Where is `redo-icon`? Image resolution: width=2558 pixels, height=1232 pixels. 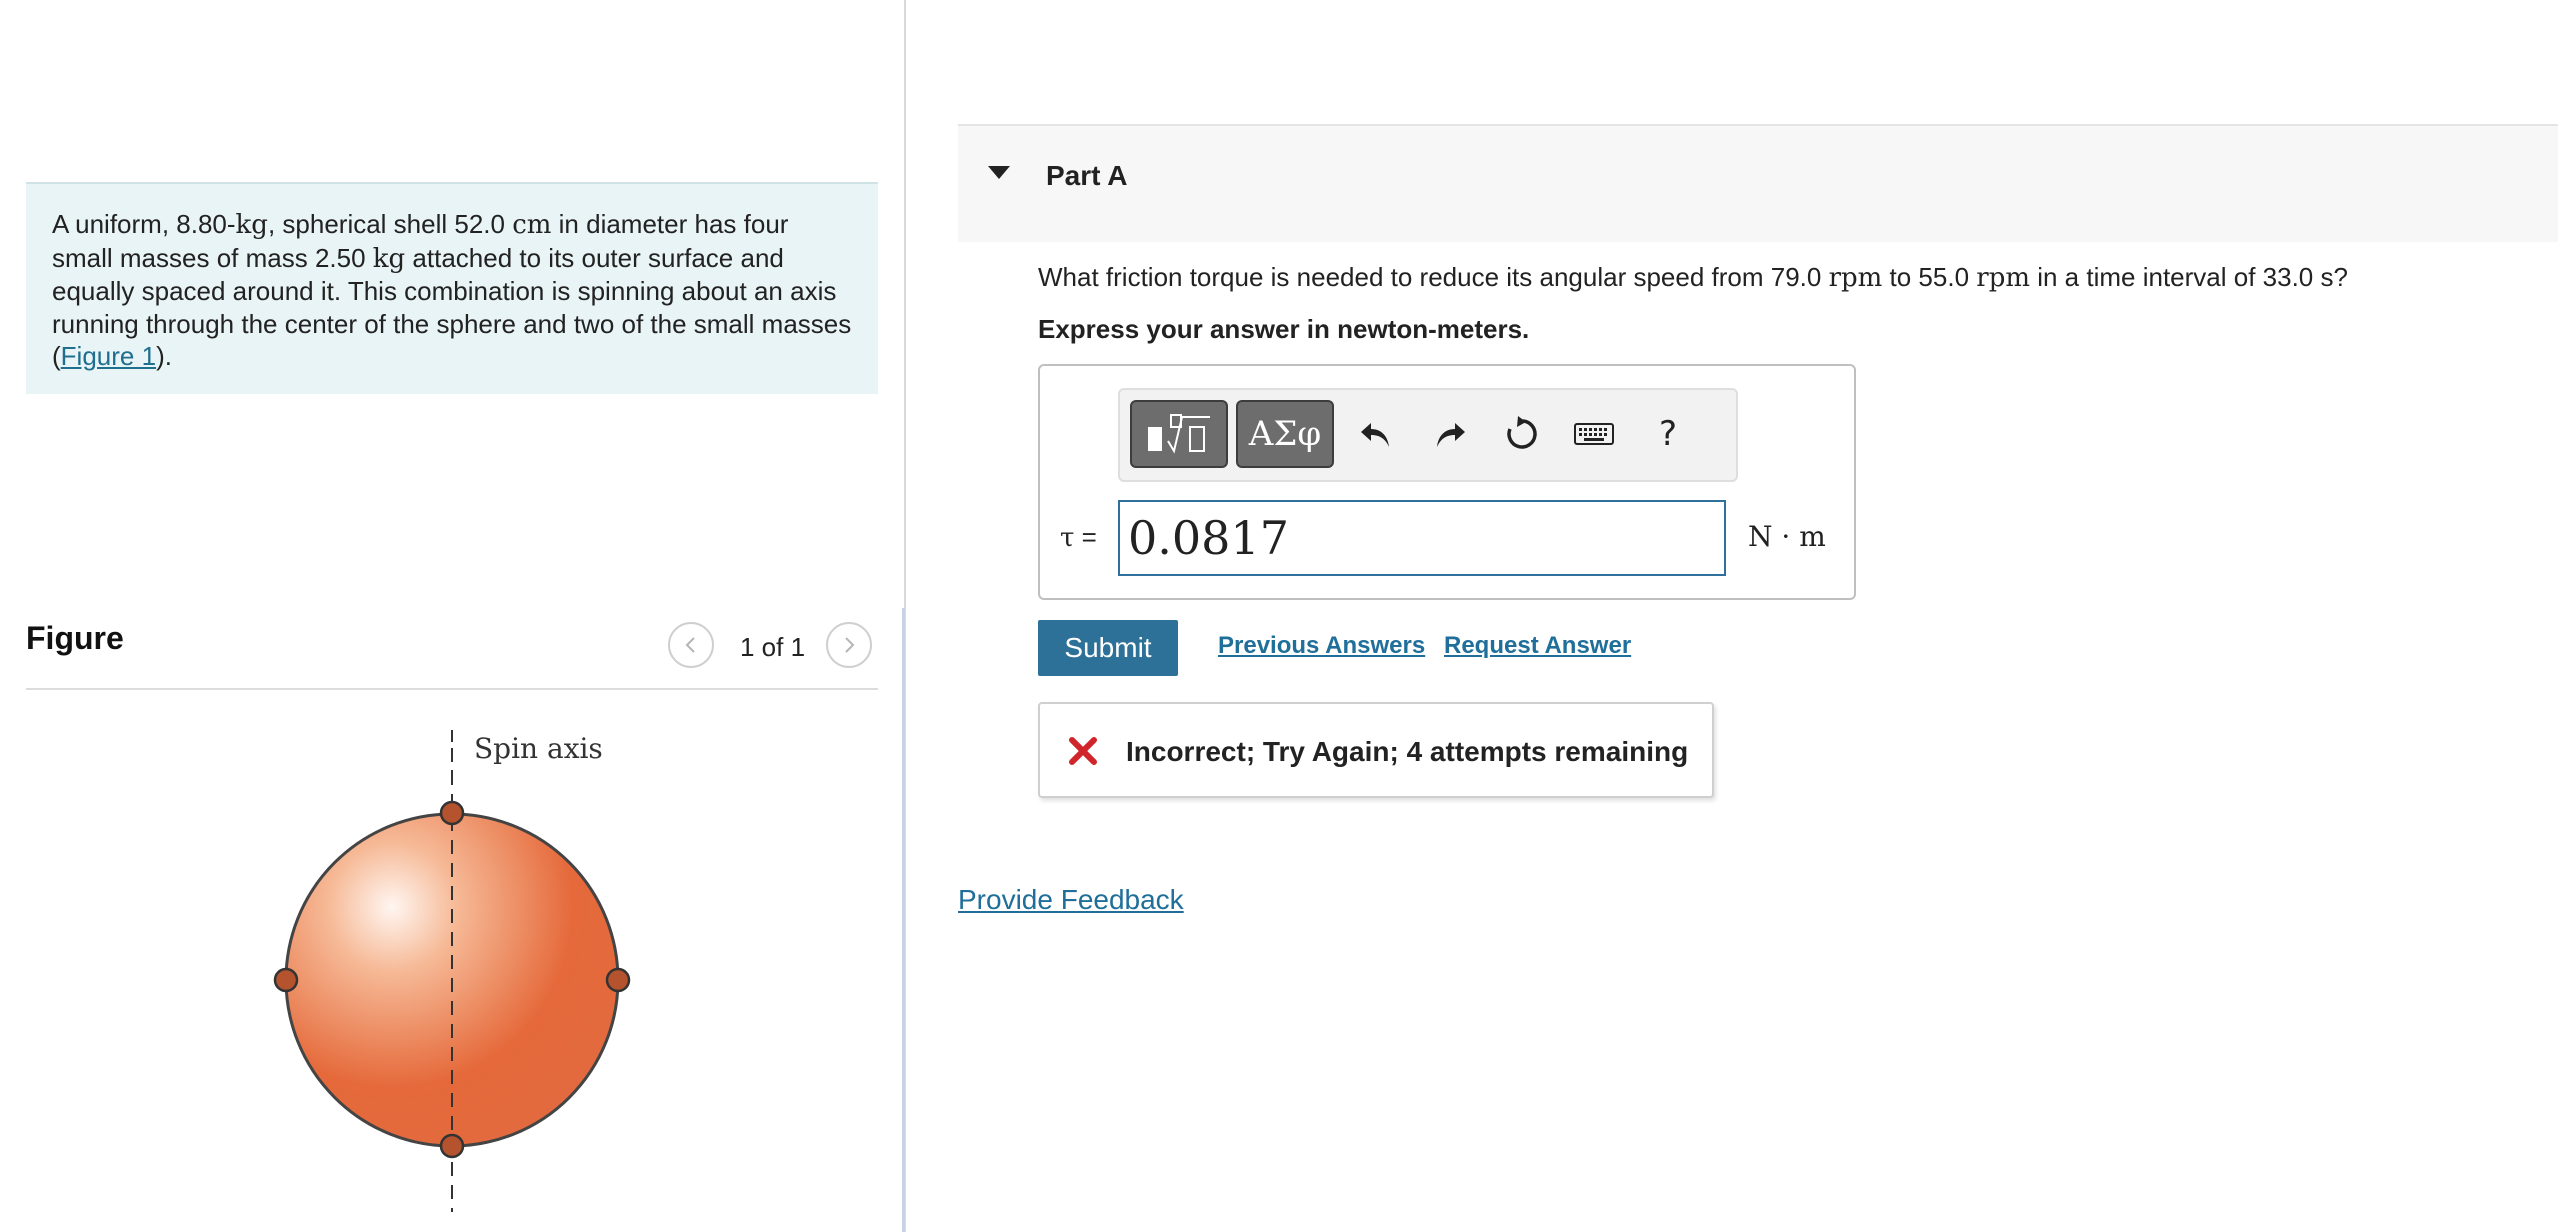 redo-icon is located at coordinates (1451, 435).